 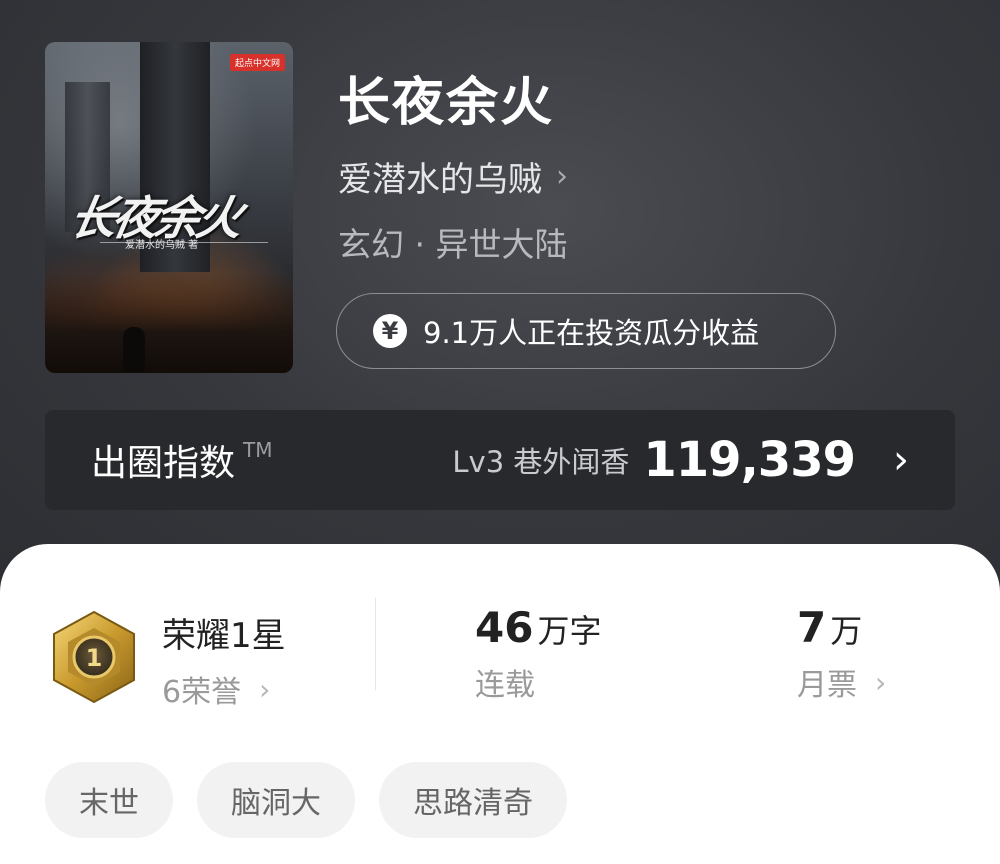 I want to click on honor-title: 荣耀1星, so click(x=224, y=636).